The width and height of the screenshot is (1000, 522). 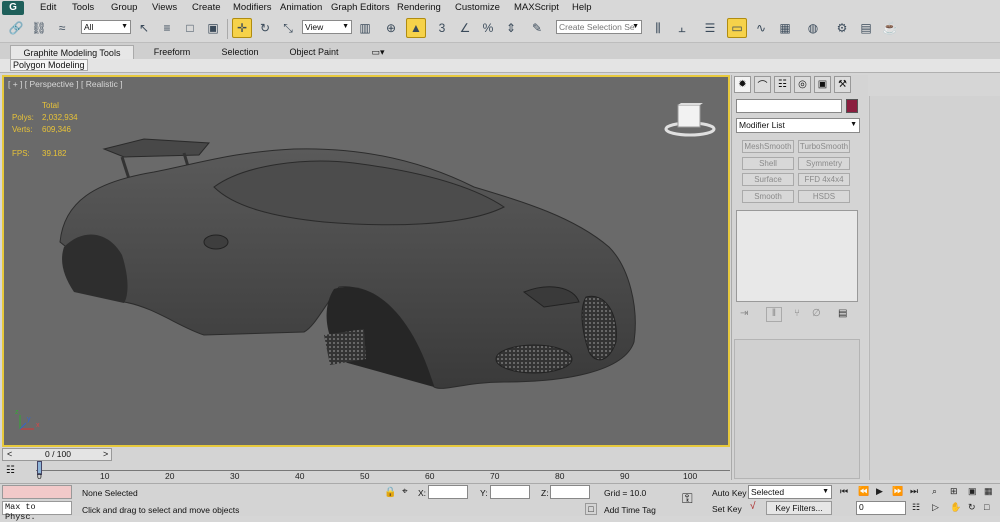 What do you see at coordinates (934, 491) in the screenshot?
I see `zoom-icon: ⌕` at bounding box center [934, 491].